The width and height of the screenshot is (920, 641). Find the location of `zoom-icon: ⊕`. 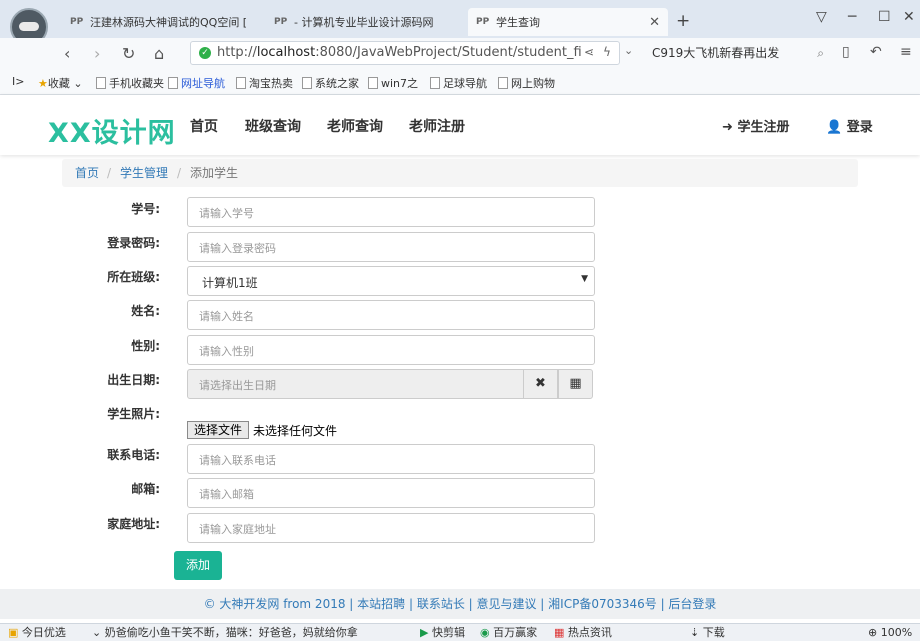

zoom-icon: ⊕ is located at coordinates (873, 632).